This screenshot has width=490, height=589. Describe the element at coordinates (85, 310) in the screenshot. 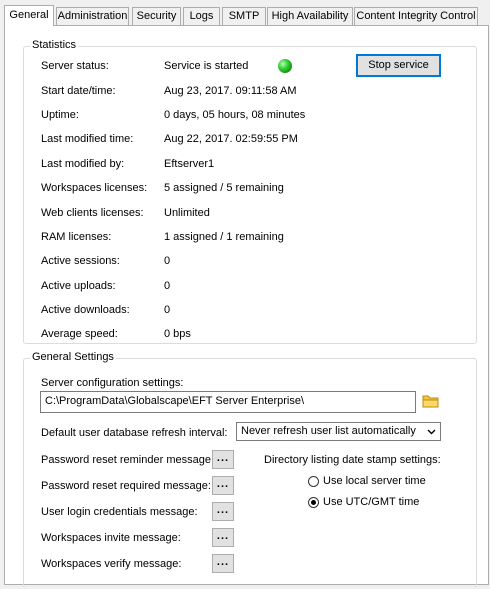

I see `stat-label-active-downloads: Active downloads:` at that location.